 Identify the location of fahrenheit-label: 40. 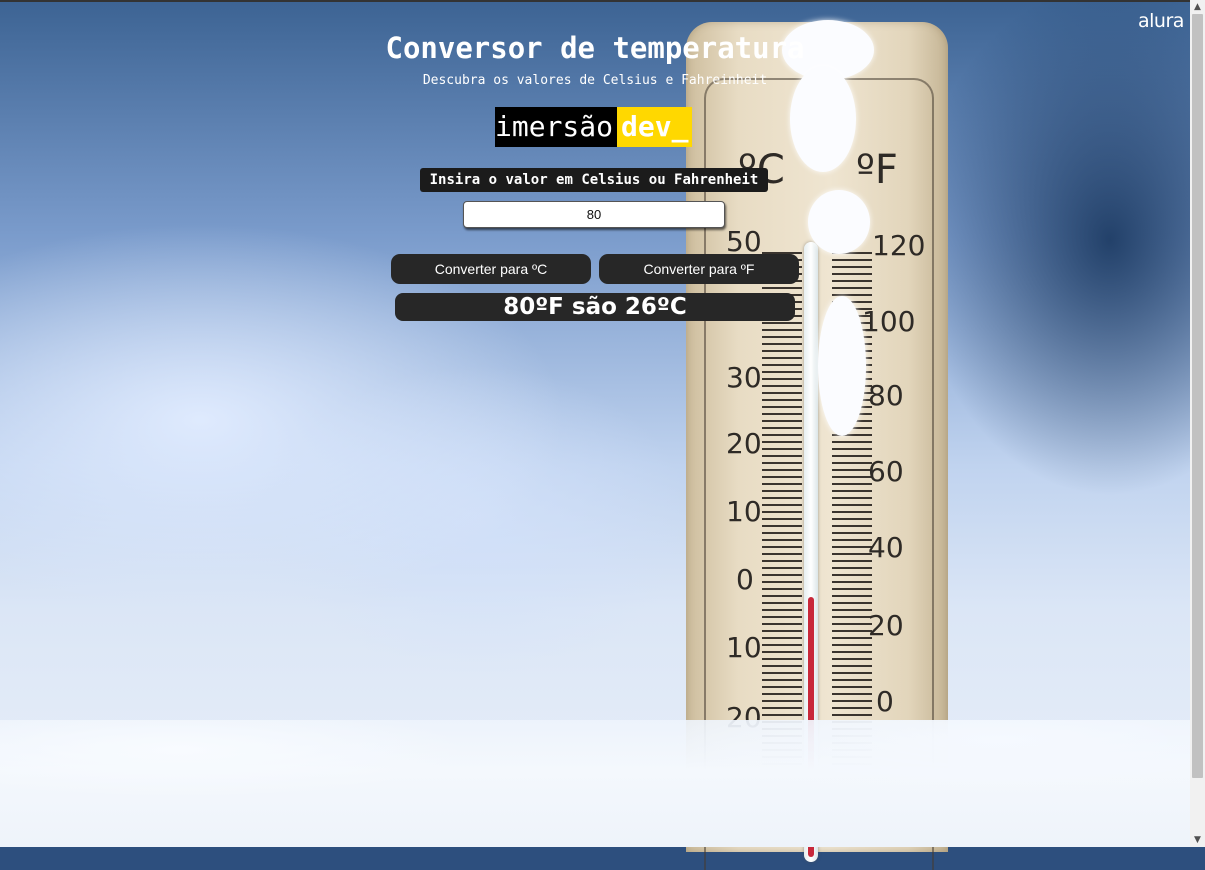
(886, 547).